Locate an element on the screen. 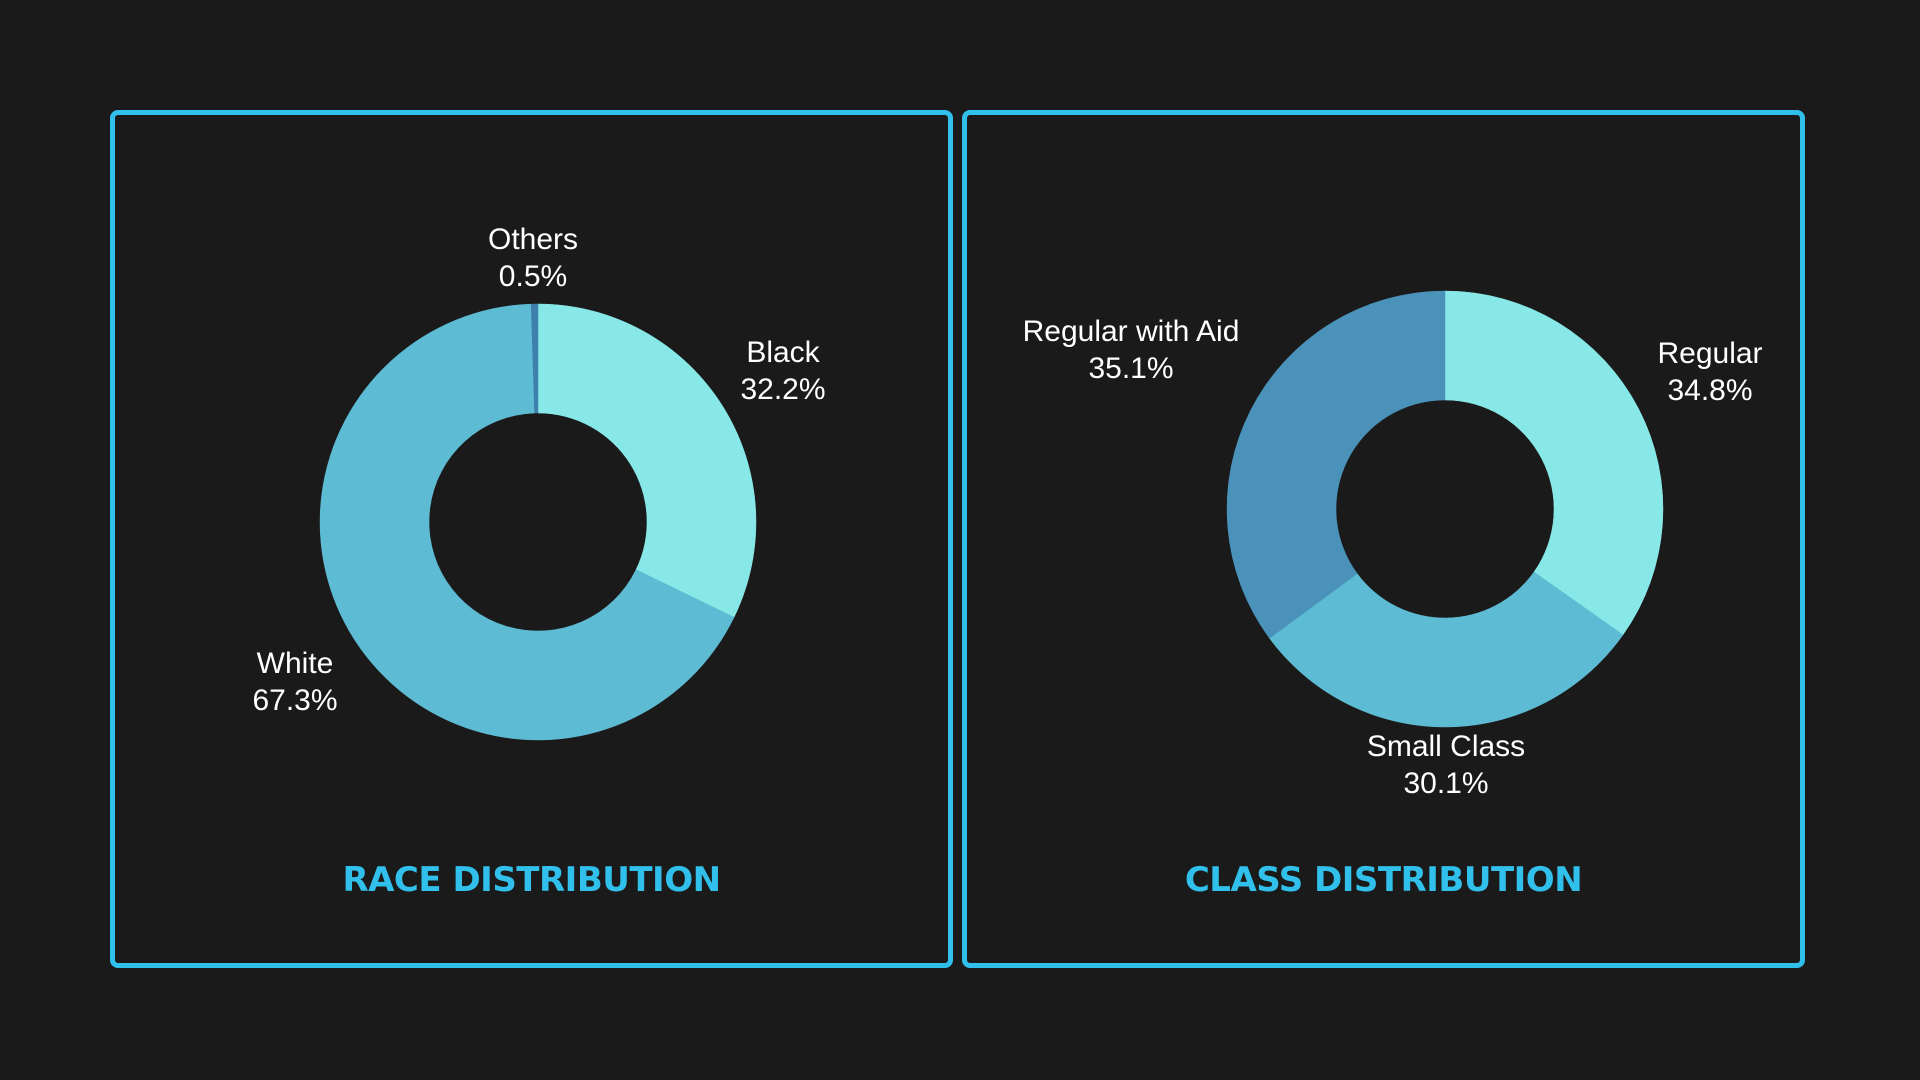 Image resolution: width=1920 pixels, height=1080 pixels. donut-slice-black is located at coordinates (647, 460).